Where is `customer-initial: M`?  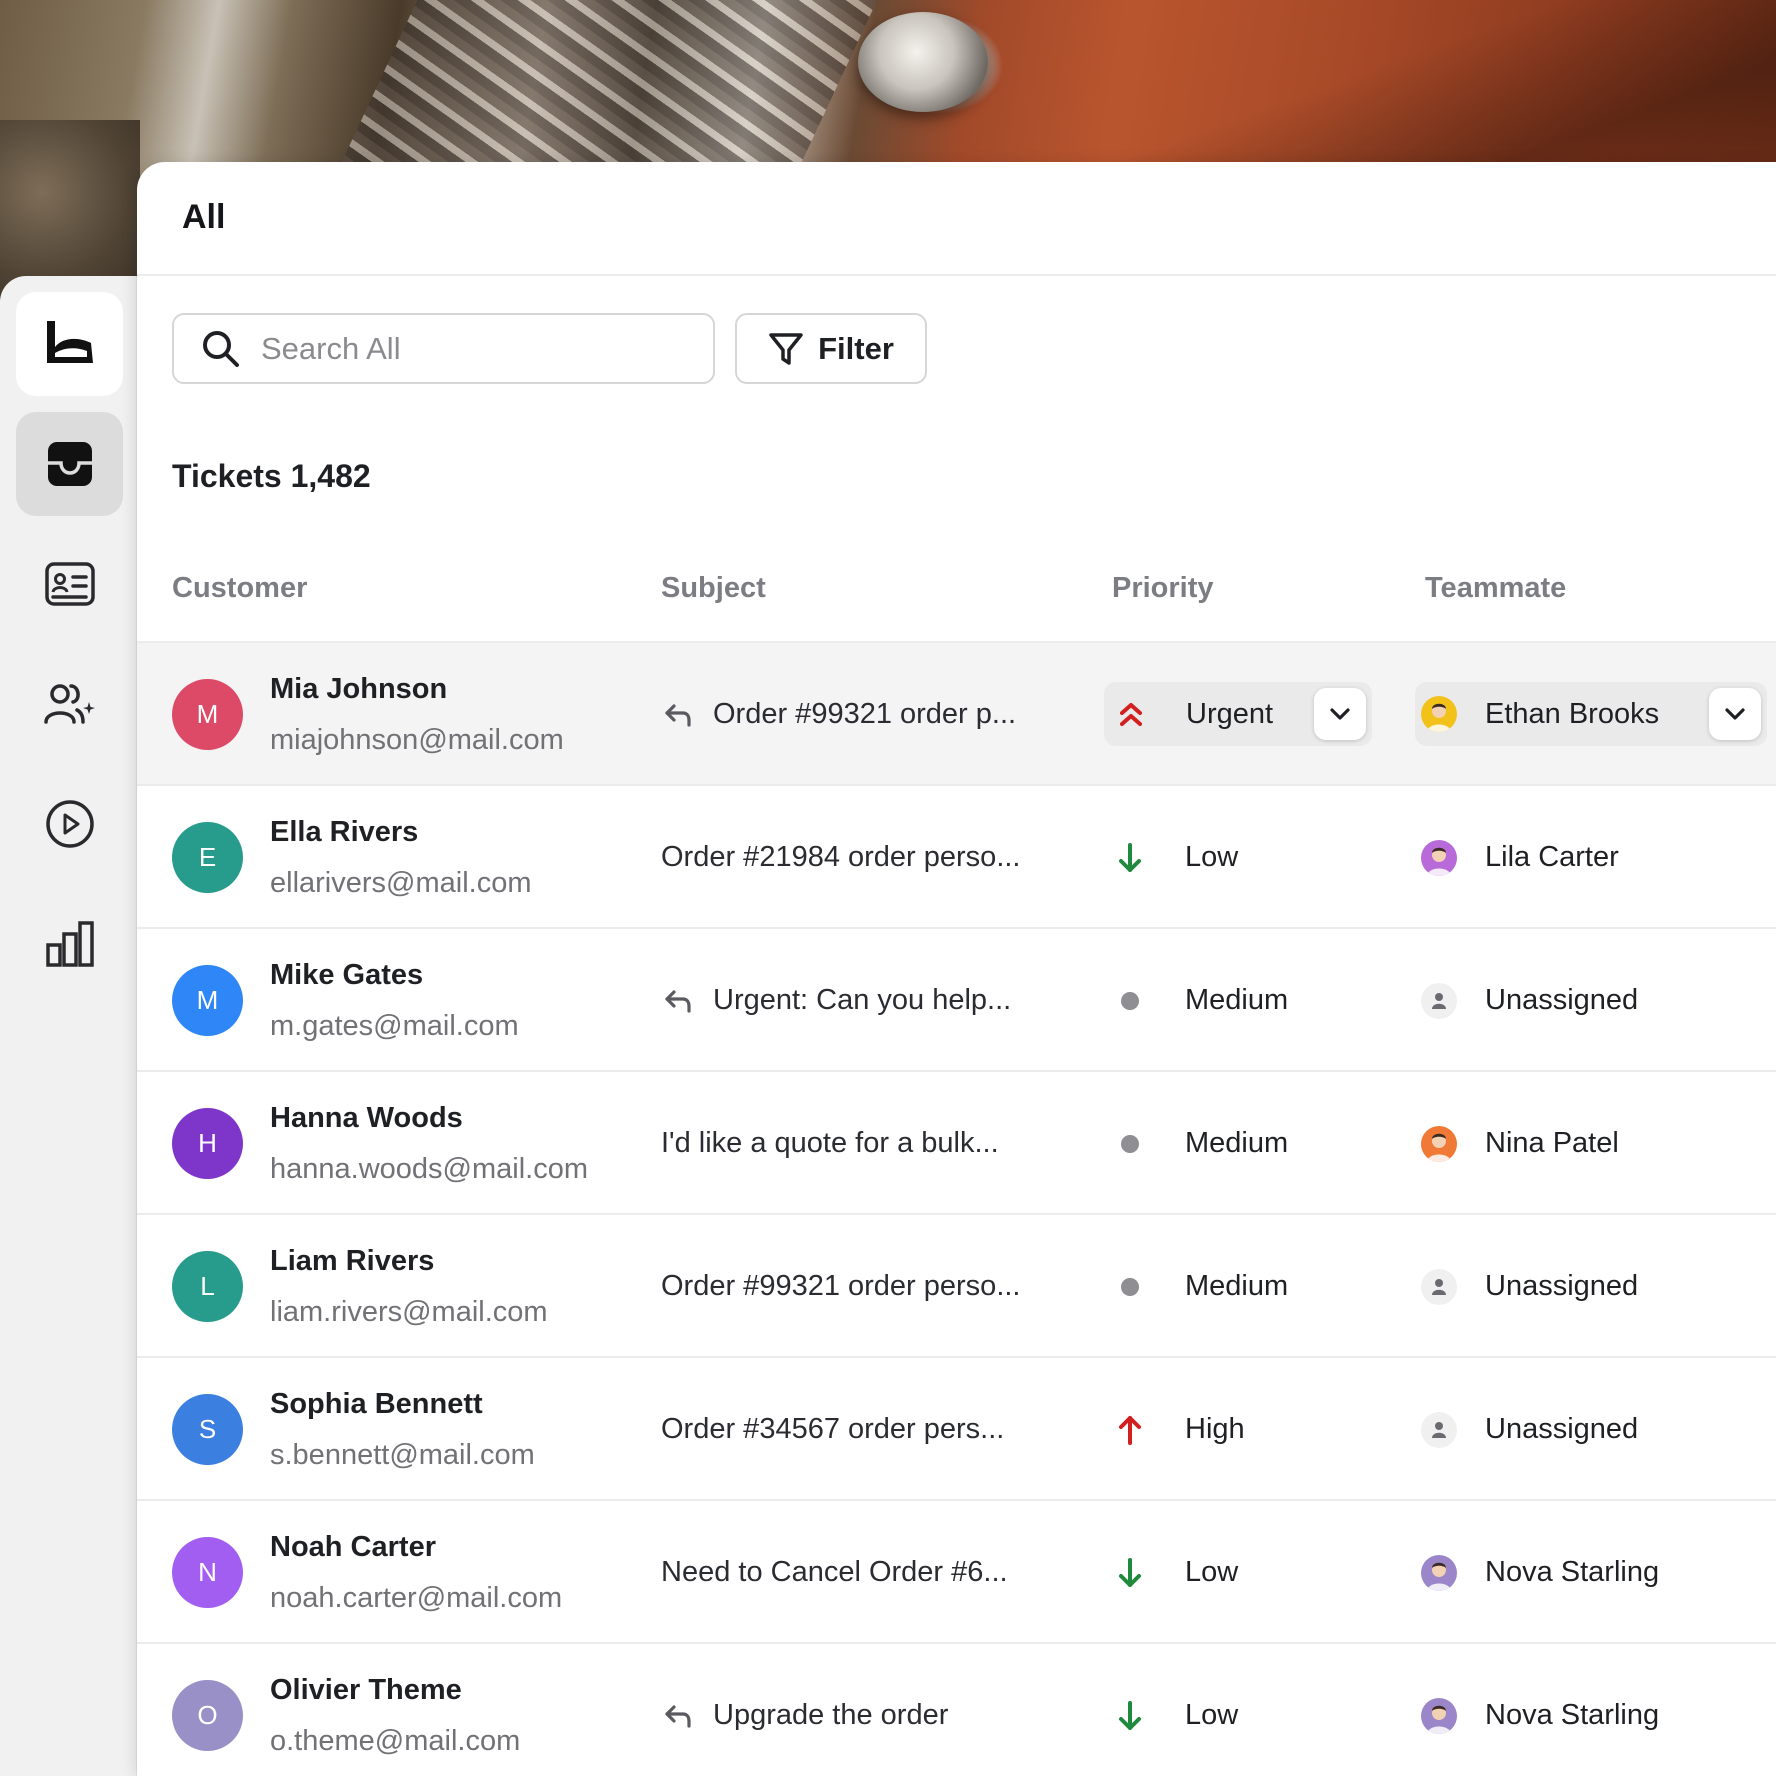
customer-initial: M is located at coordinates (207, 714).